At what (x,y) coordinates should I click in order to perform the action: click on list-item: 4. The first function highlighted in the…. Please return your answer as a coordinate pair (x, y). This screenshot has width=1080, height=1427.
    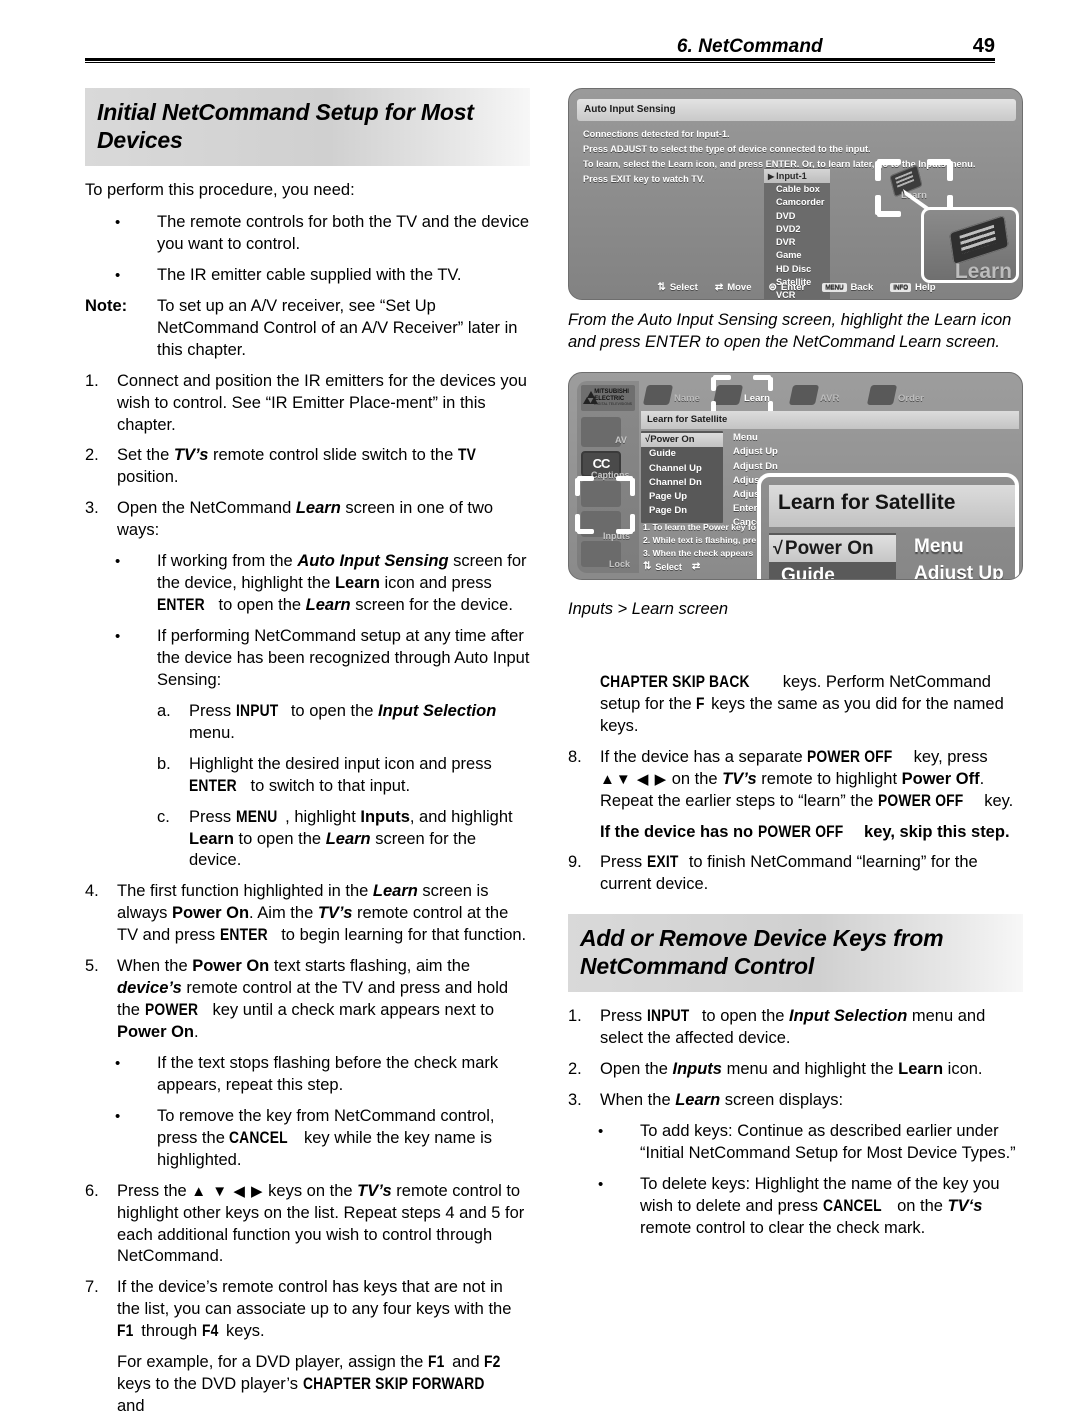
    Looking at the image, I should click on (307, 914).